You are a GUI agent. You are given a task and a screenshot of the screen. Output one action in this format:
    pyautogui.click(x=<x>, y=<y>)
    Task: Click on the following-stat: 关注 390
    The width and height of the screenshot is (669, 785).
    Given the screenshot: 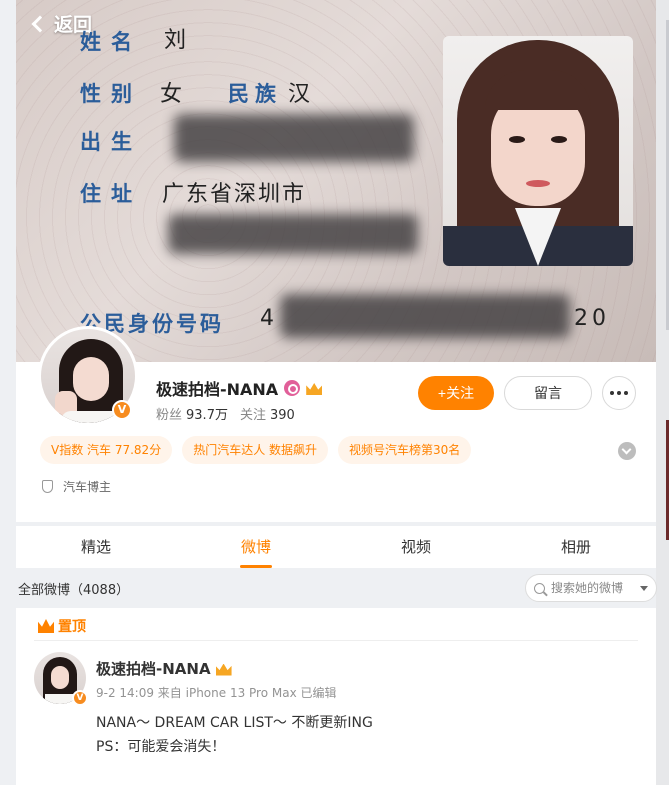 What is the action you would take?
    pyautogui.click(x=267, y=413)
    